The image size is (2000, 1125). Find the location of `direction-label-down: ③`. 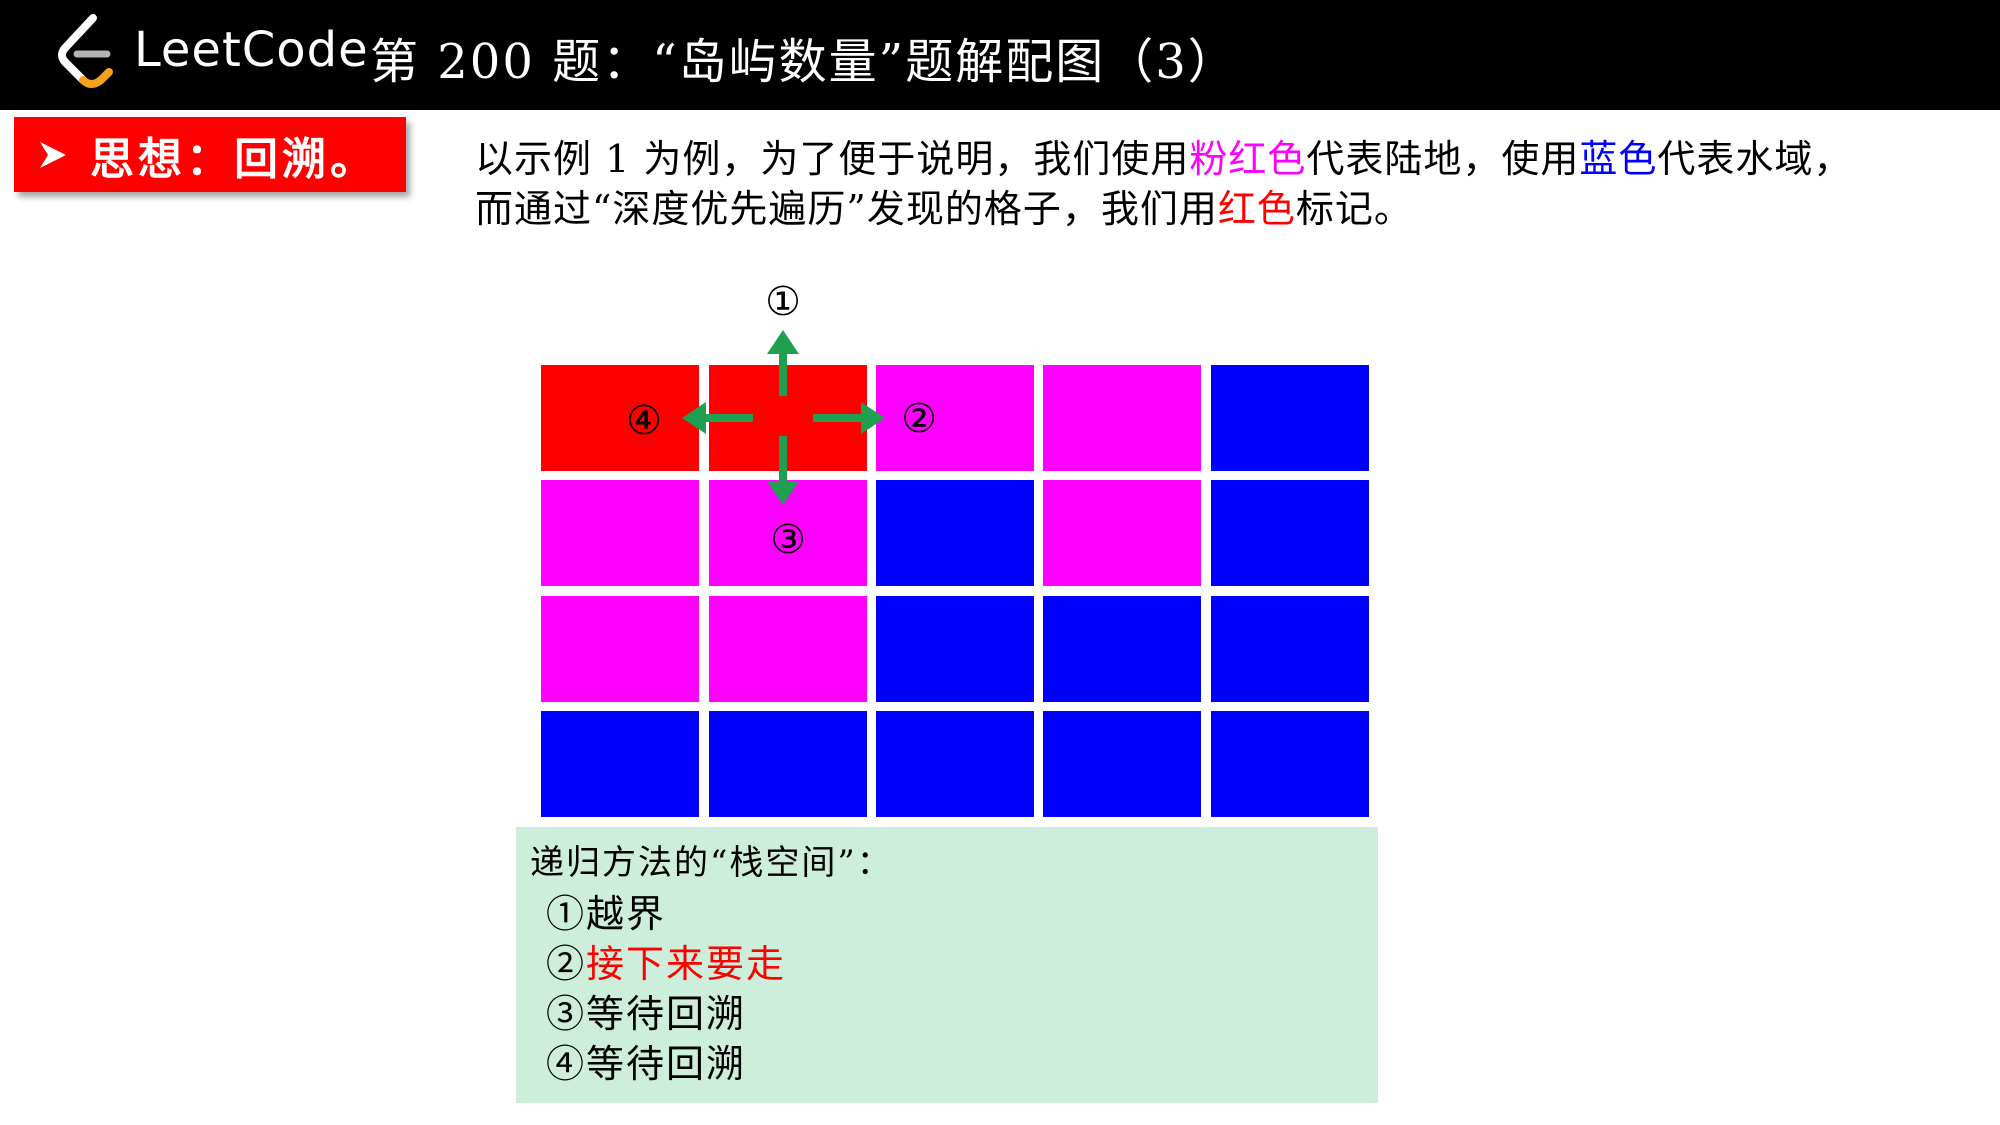

direction-label-down: ③ is located at coordinates (788, 540).